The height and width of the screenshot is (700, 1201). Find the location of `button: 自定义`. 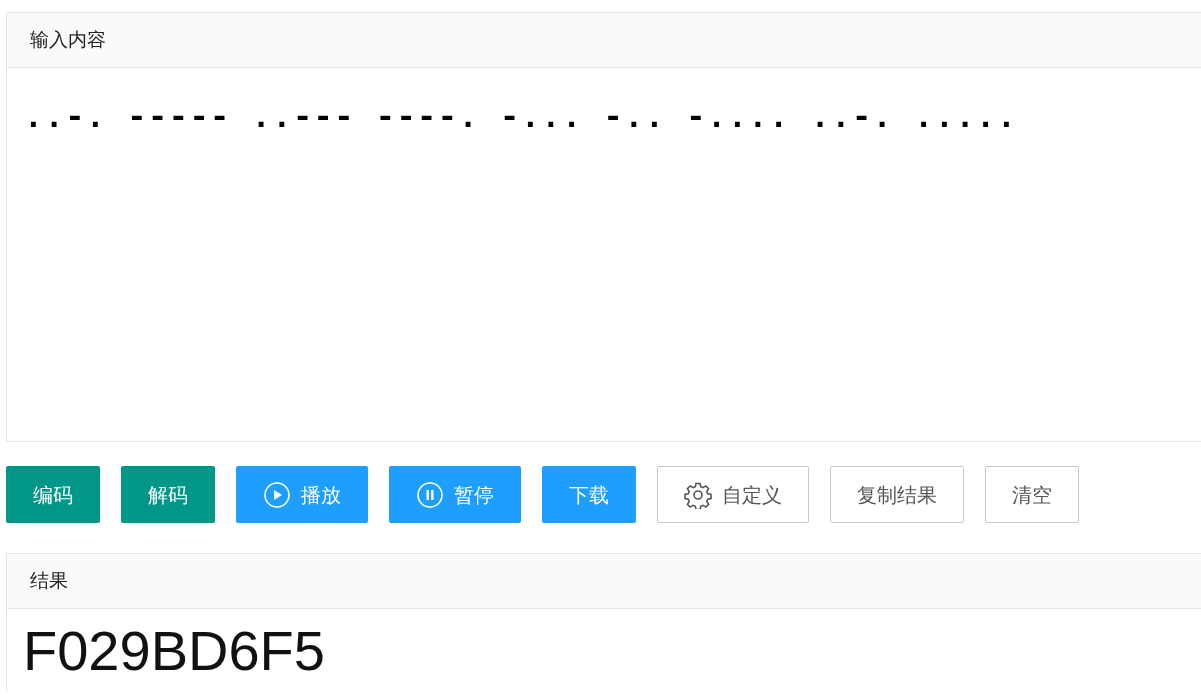

button: 自定义 is located at coordinates (733, 494).